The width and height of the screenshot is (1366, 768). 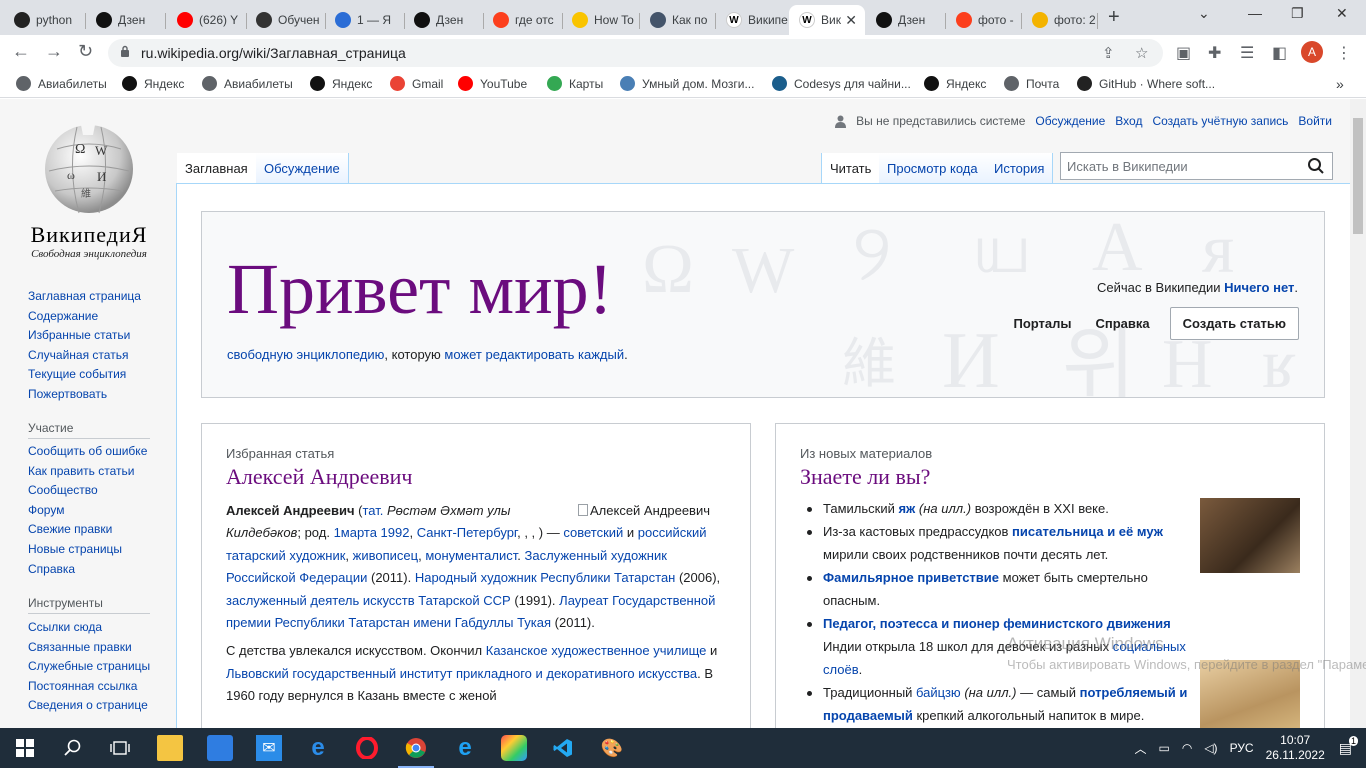 I want to click on sidebar-item: Ссылки сюда, so click(x=93, y=628).